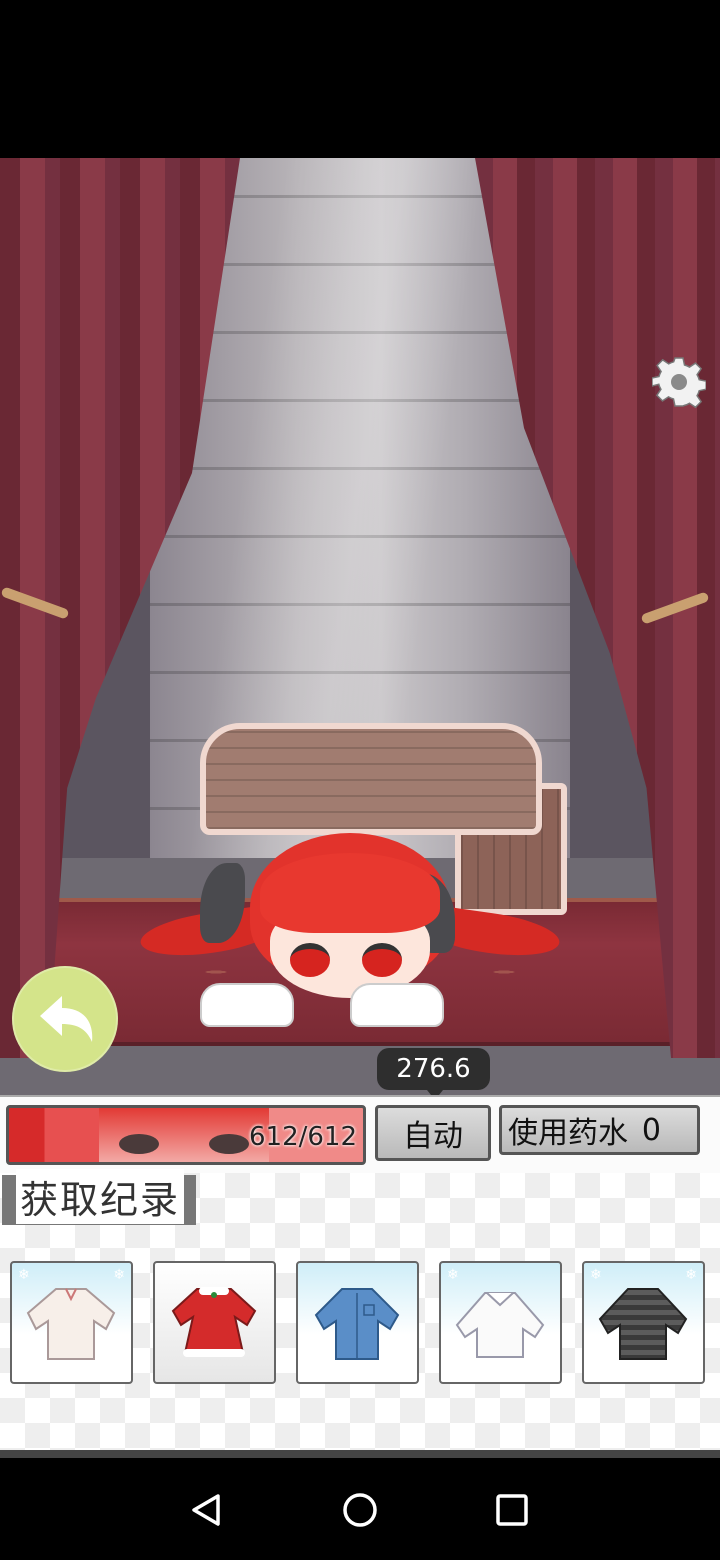 The width and height of the screenshot is (720, 1560). I want to click on status-bar-area, so click(360, 79).